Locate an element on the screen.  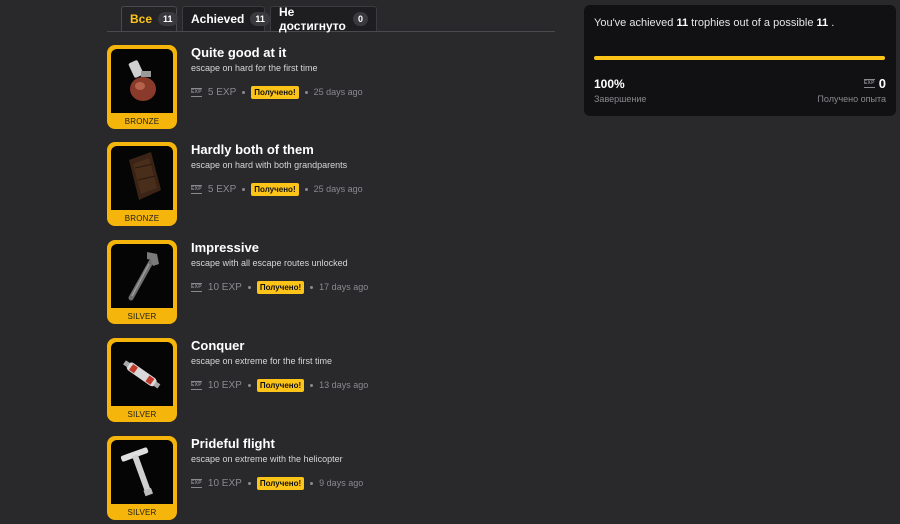
tab-all: Все 11 is located at coordinates (149, 18).